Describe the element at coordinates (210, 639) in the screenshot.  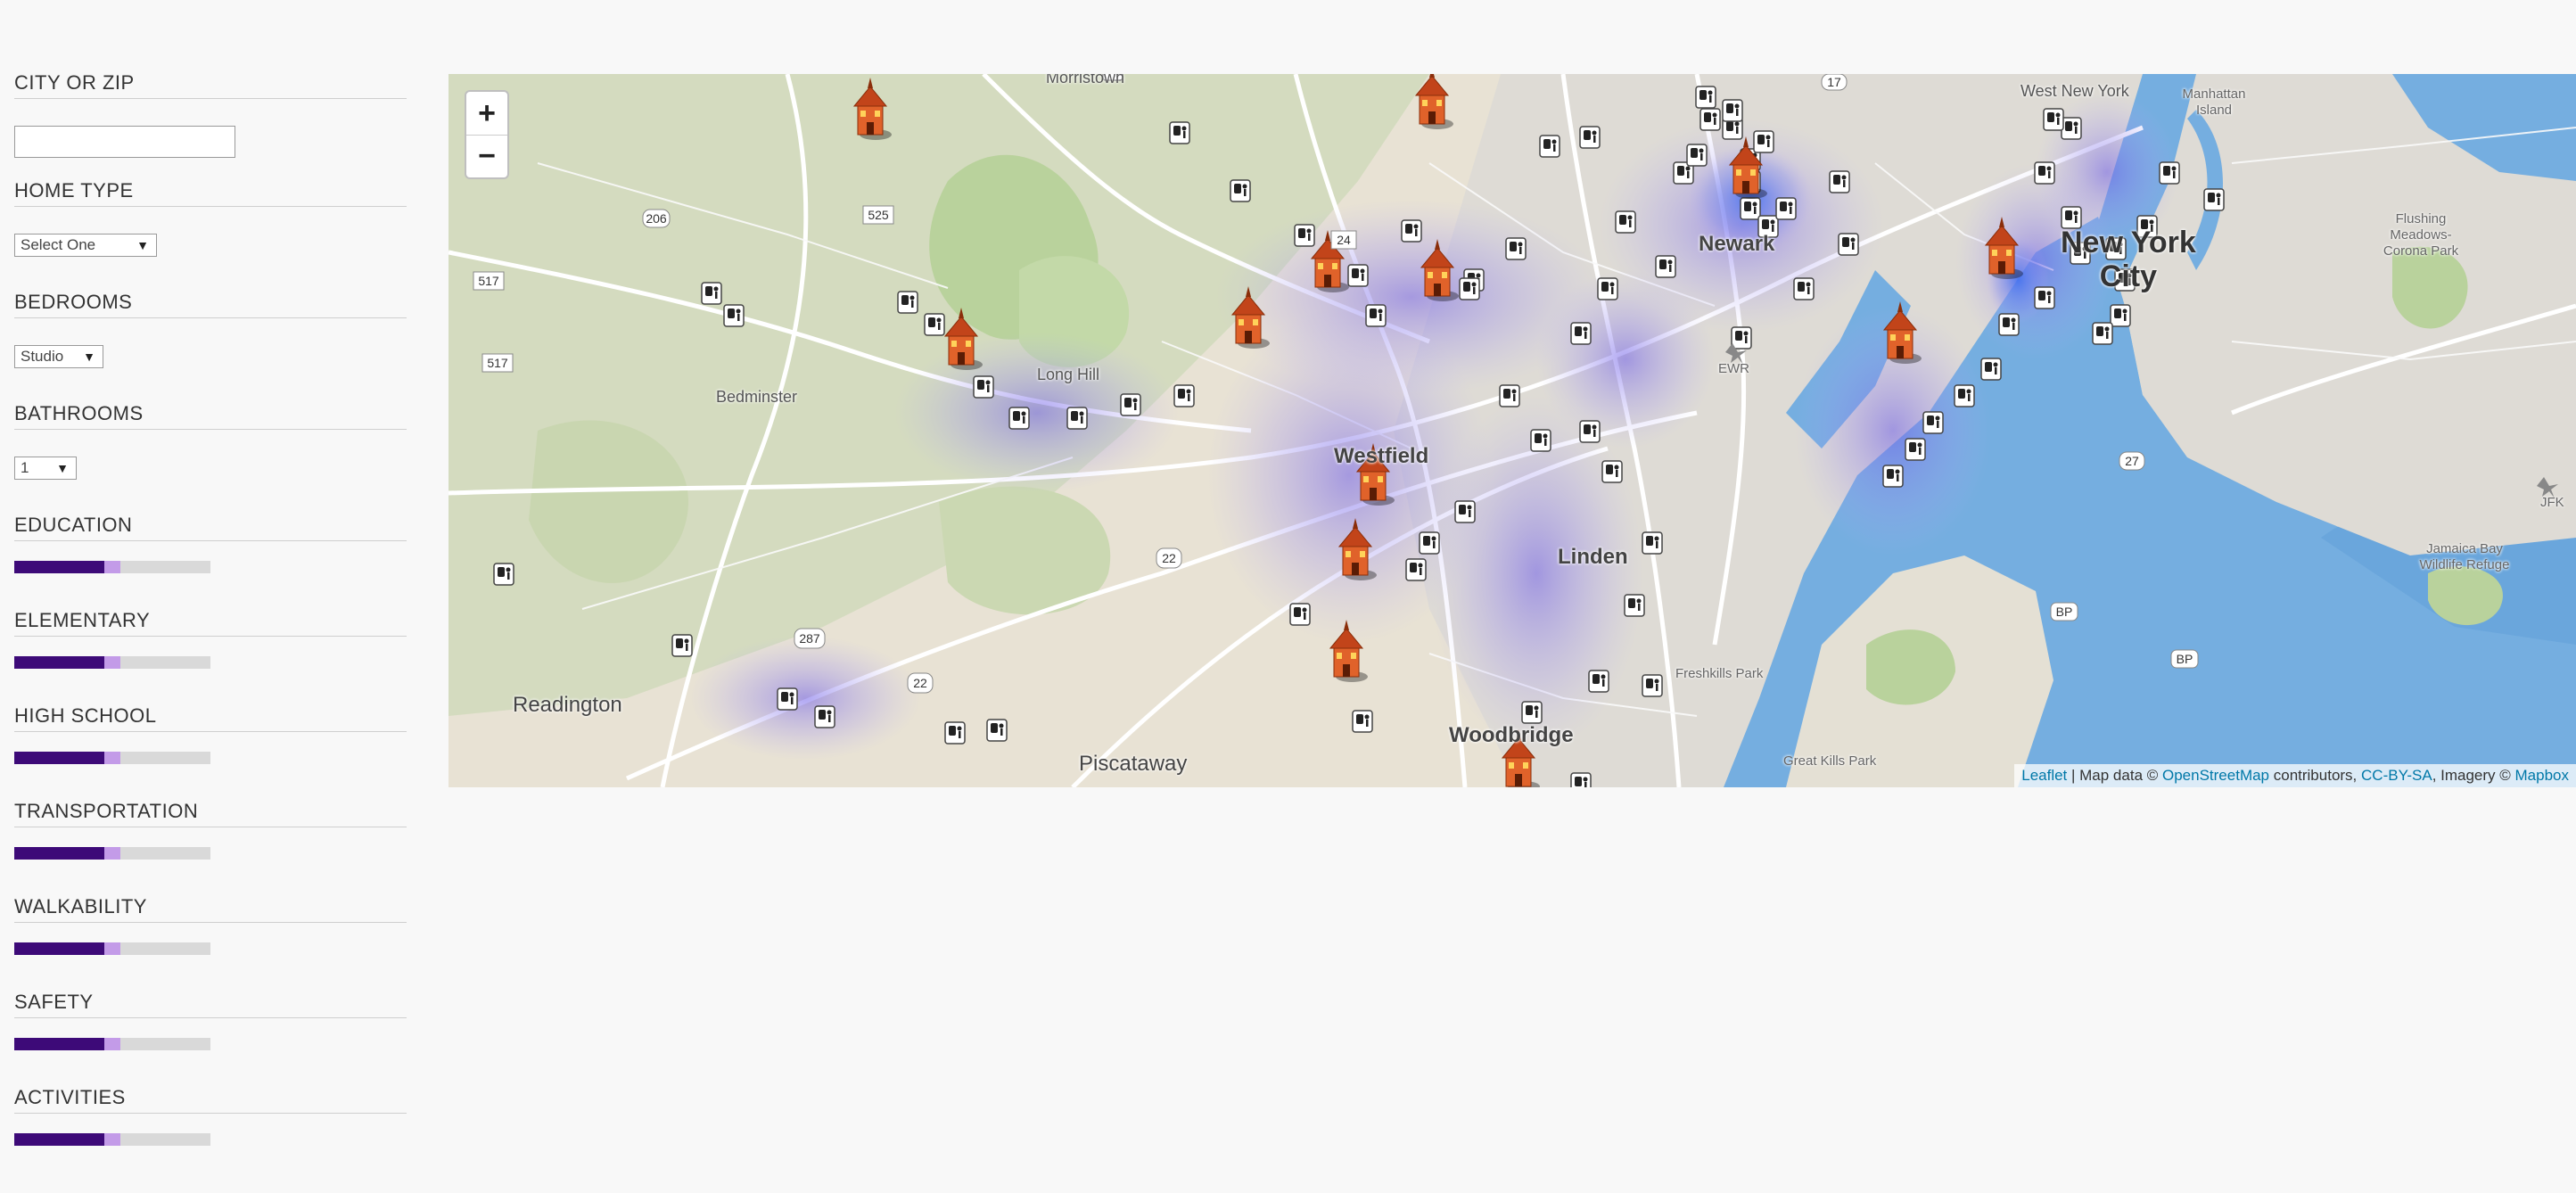
I see `elementary-slider-group: ELEMENTARY` at that location.